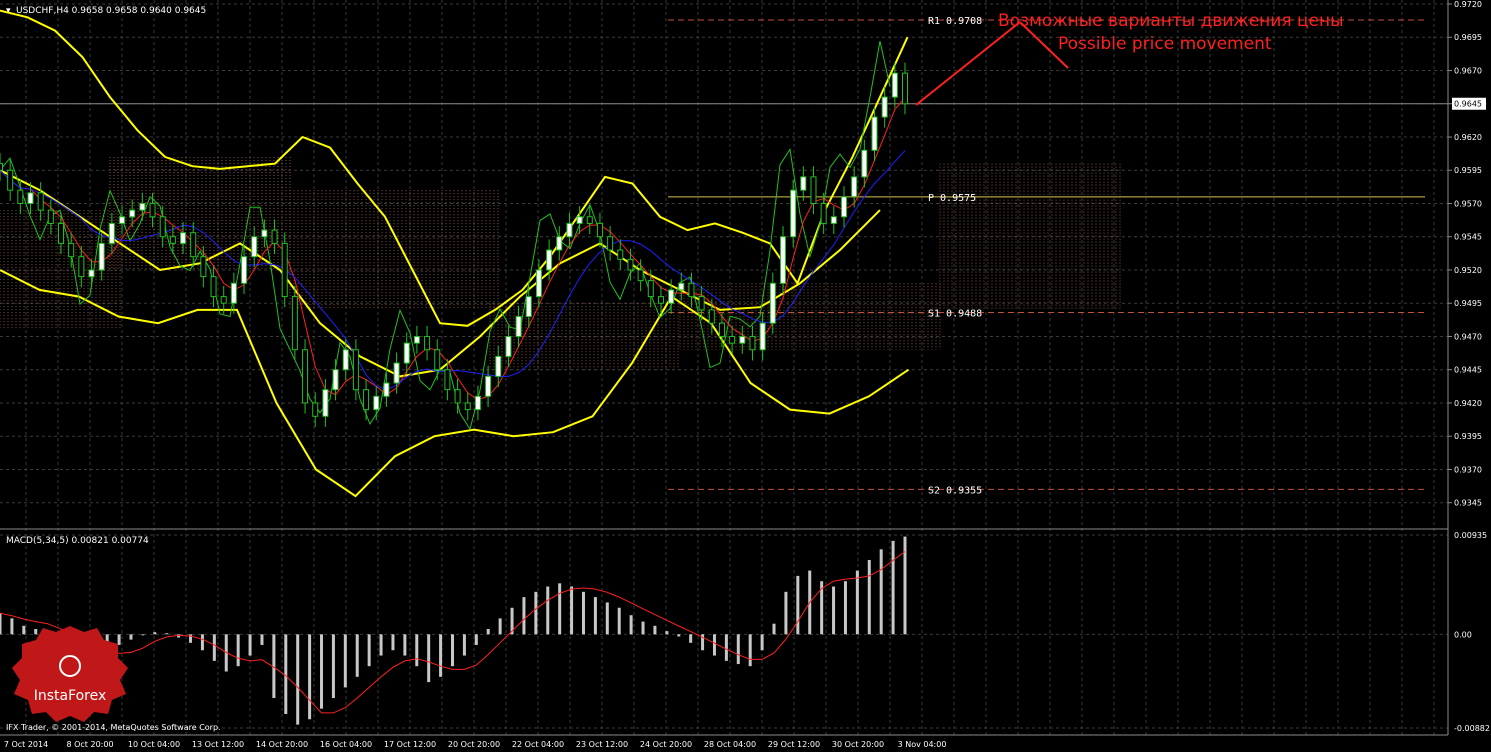 This screenshot has height=752, width=1491. What do you see at coordinates (1463, 634) in the screenshot?
I see `macd-tick-label: 0.00` at bounding box center [1463, 634].